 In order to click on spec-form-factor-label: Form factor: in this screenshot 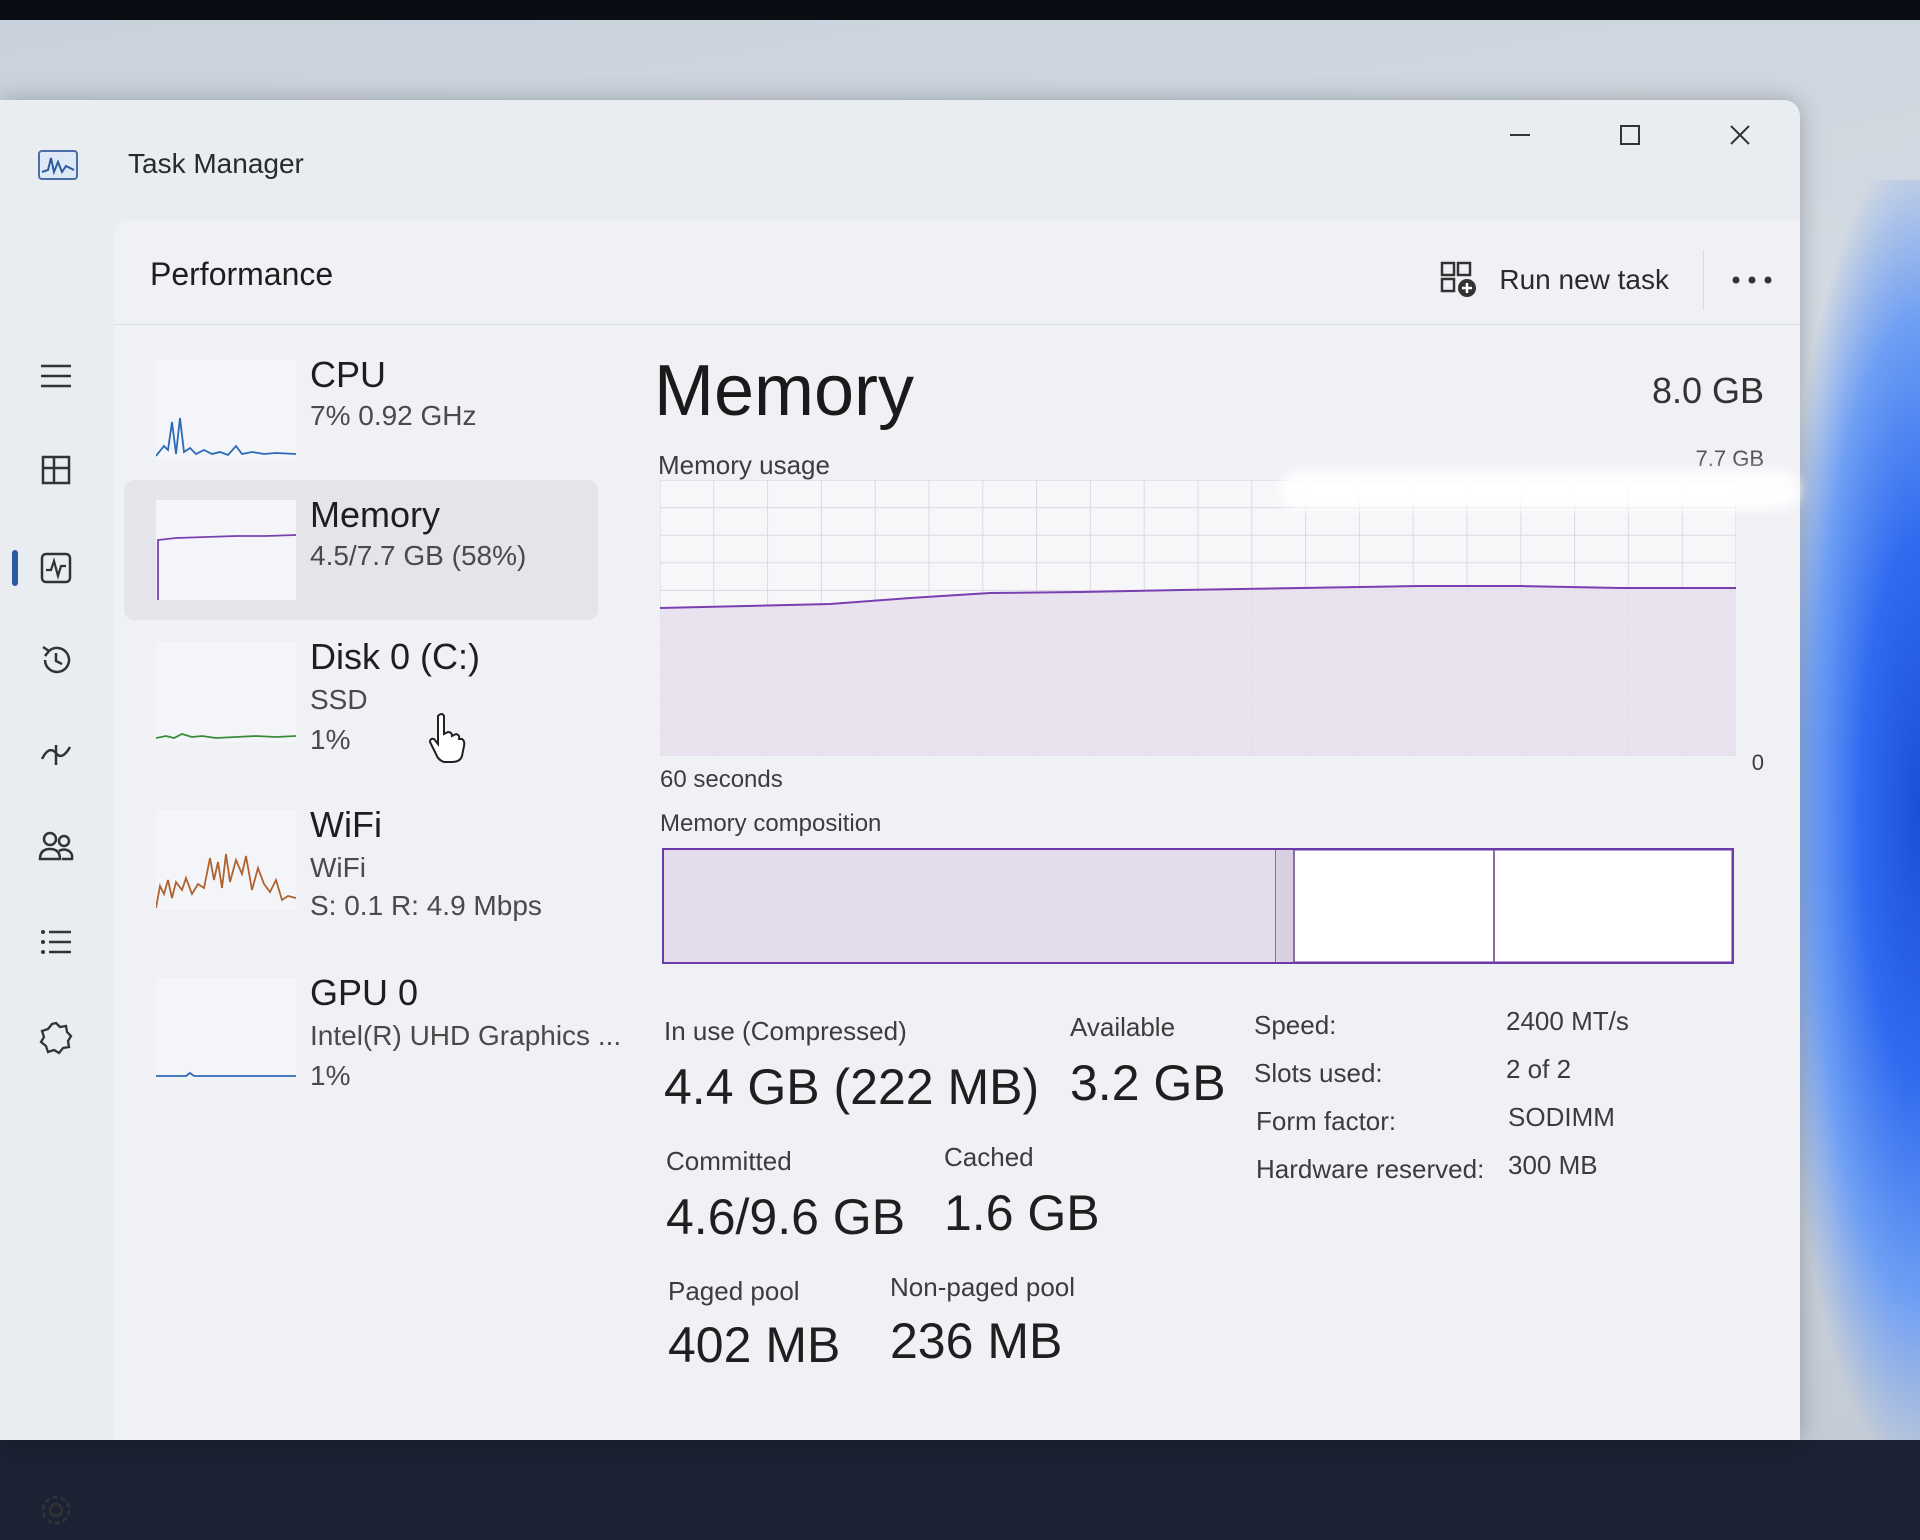, I will do `click(1326, 1121)`.